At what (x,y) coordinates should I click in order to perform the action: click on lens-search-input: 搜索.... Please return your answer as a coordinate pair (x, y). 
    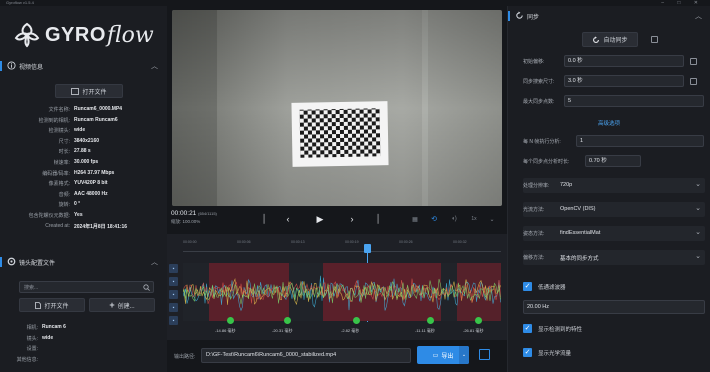
    Looking at the image, I should click on (86, 287).